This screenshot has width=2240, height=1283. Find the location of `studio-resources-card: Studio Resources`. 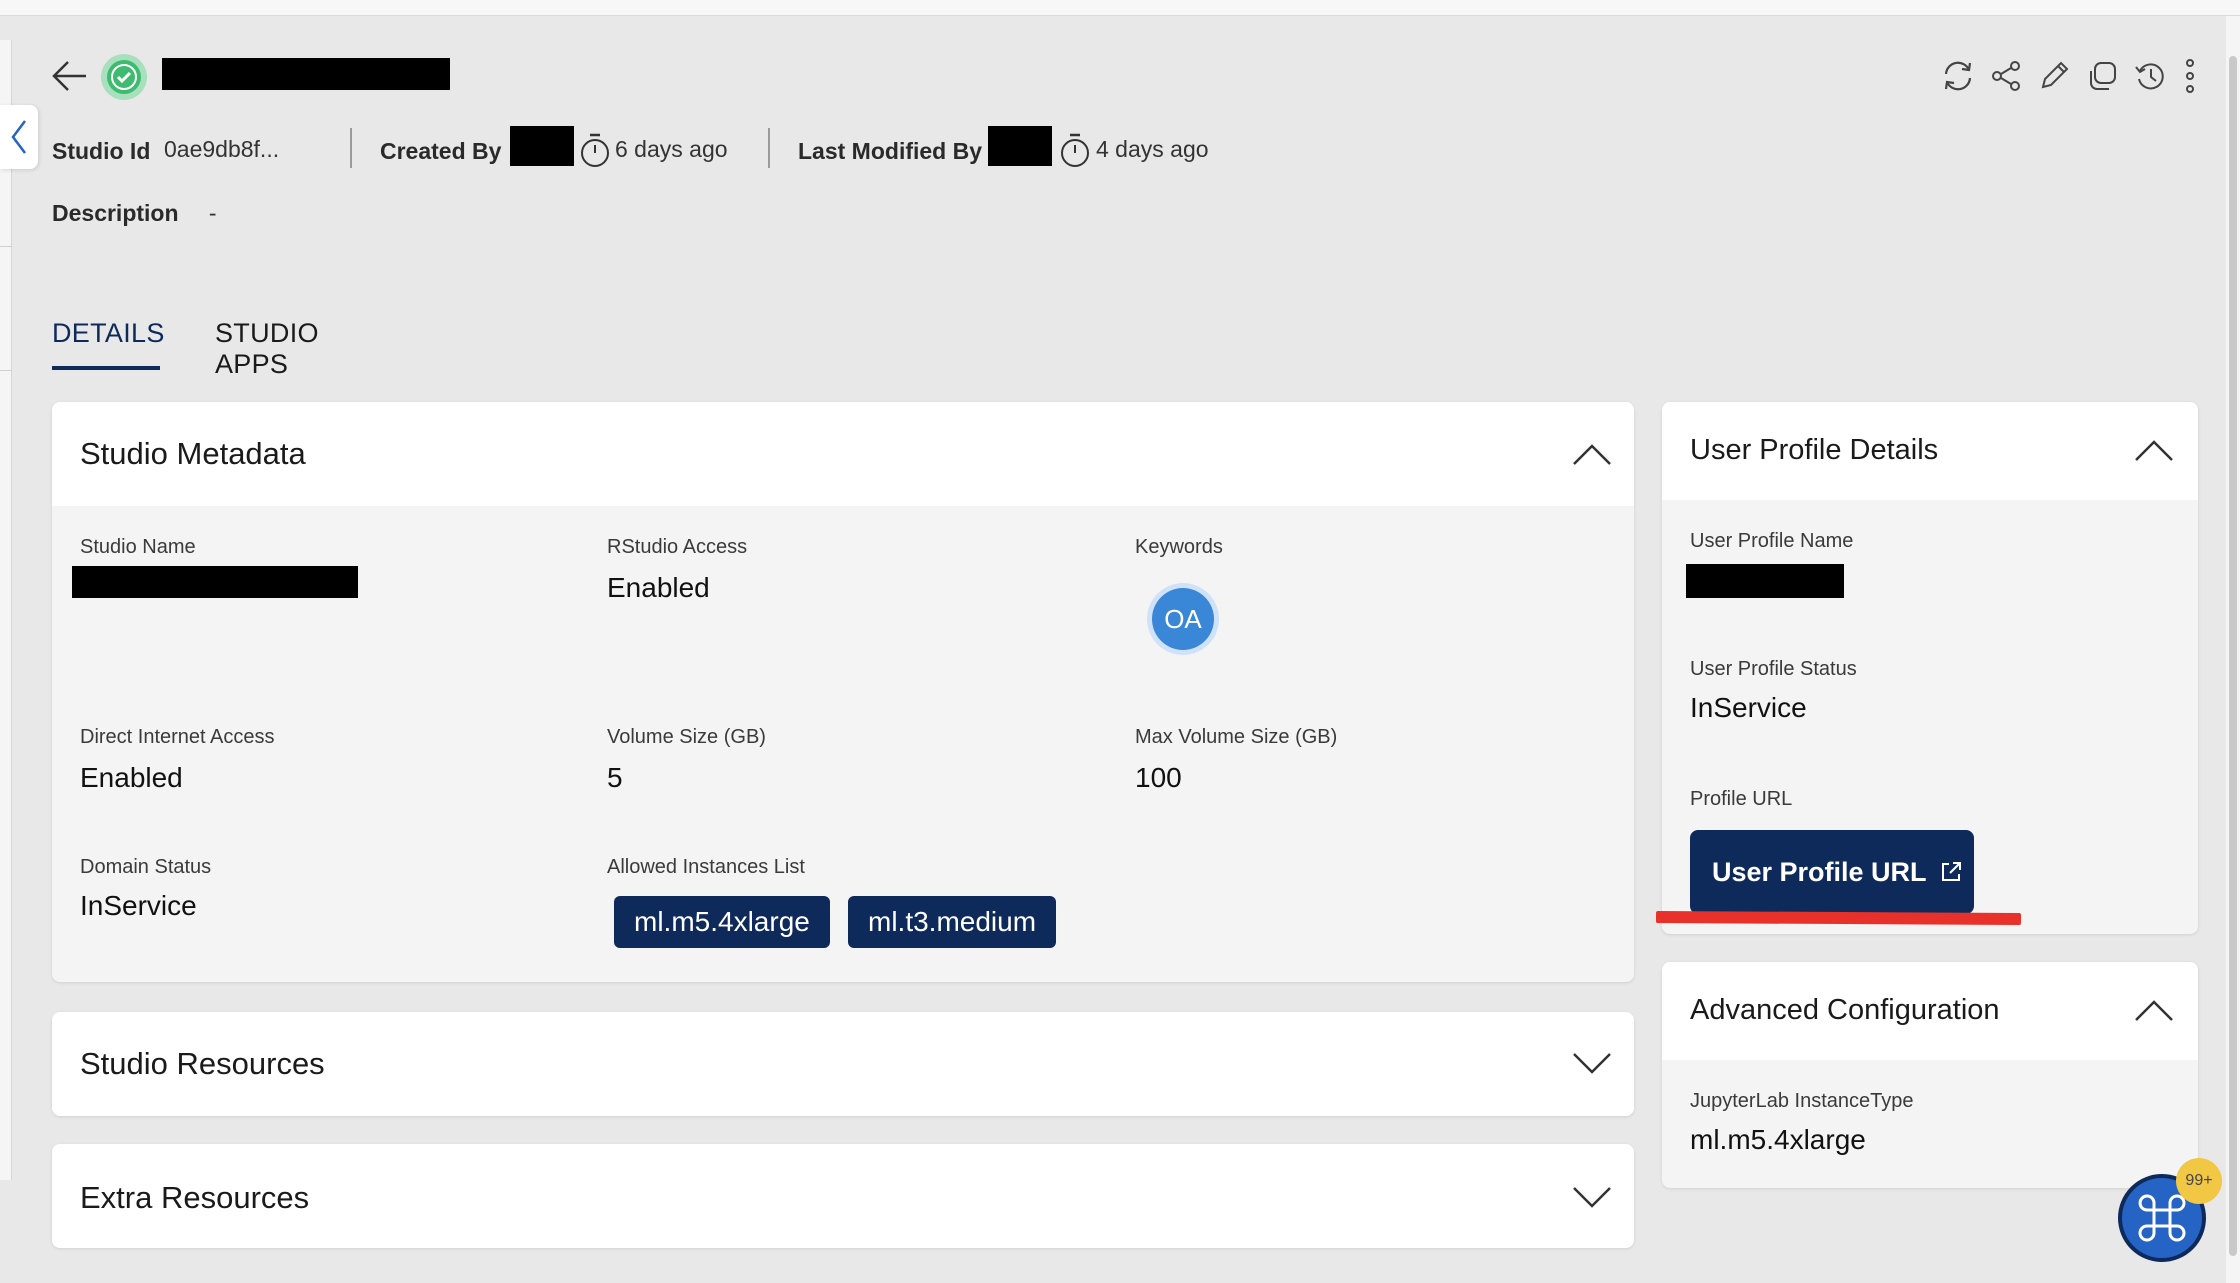

studio-resources-card: Studio Resources is located at coordinates (843, 1064).